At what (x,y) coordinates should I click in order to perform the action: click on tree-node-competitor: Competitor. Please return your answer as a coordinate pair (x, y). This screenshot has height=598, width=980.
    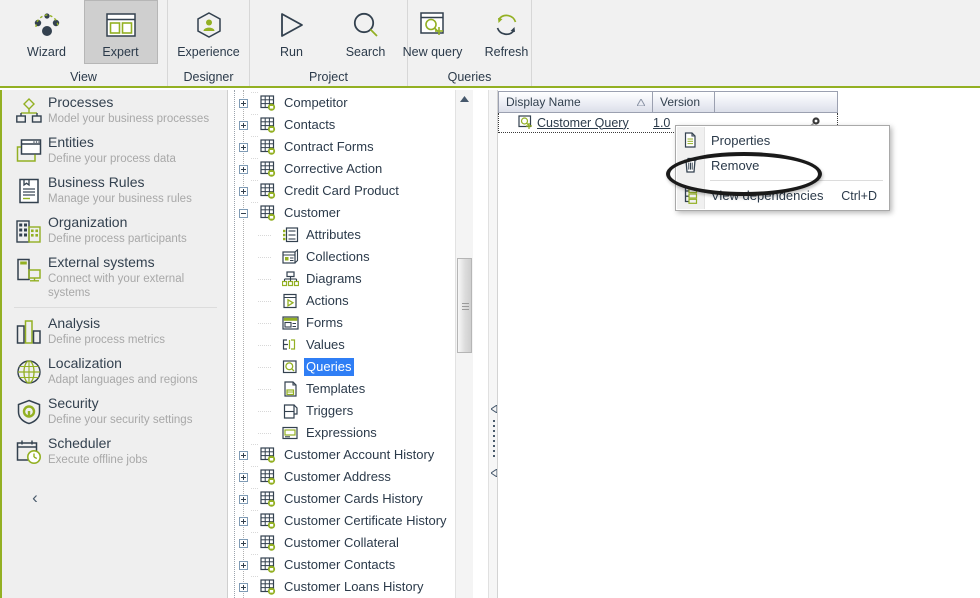
    Looking at the image, I should click on (352, 103).